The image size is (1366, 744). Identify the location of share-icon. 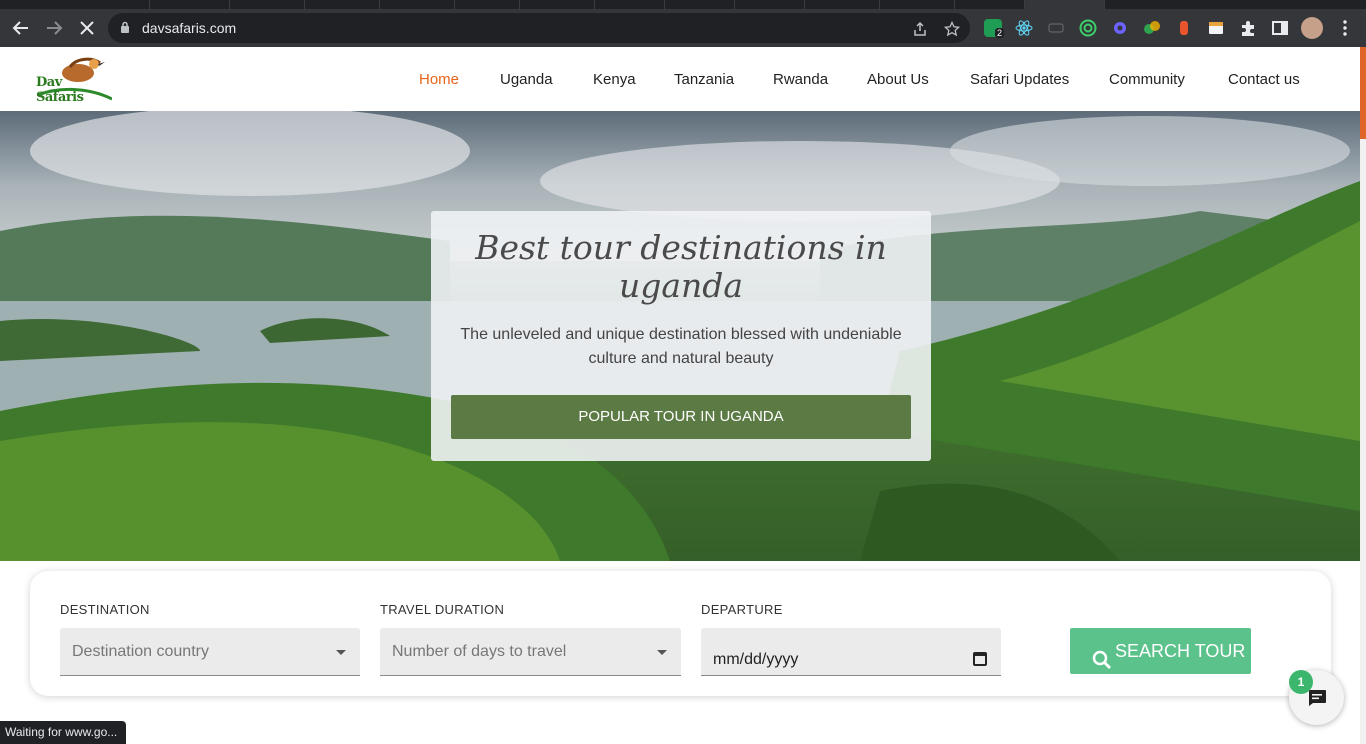
(920, 29).